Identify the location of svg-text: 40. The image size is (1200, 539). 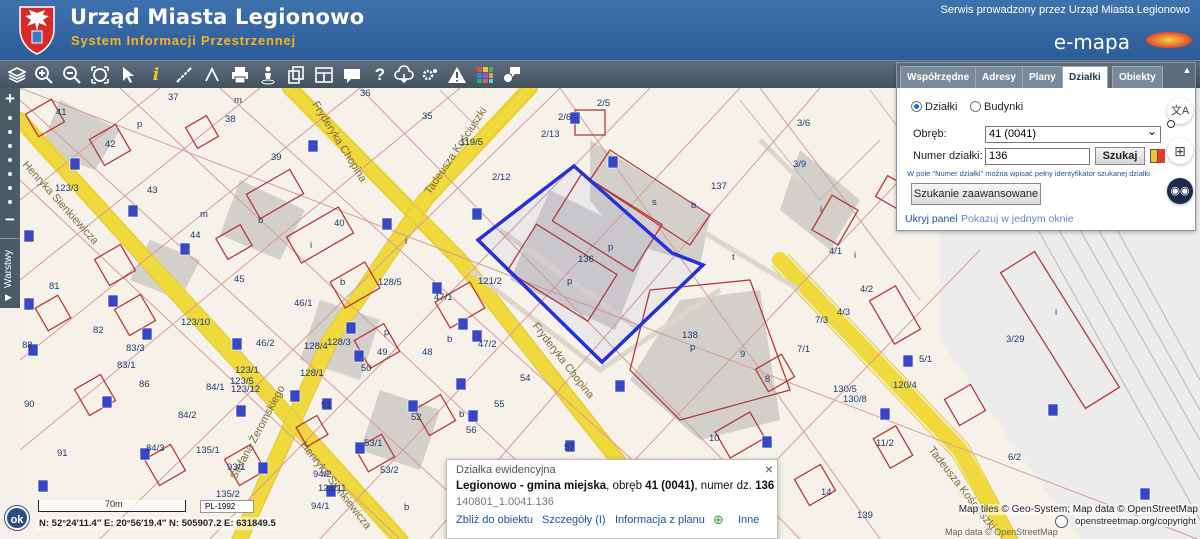
(339, 223).